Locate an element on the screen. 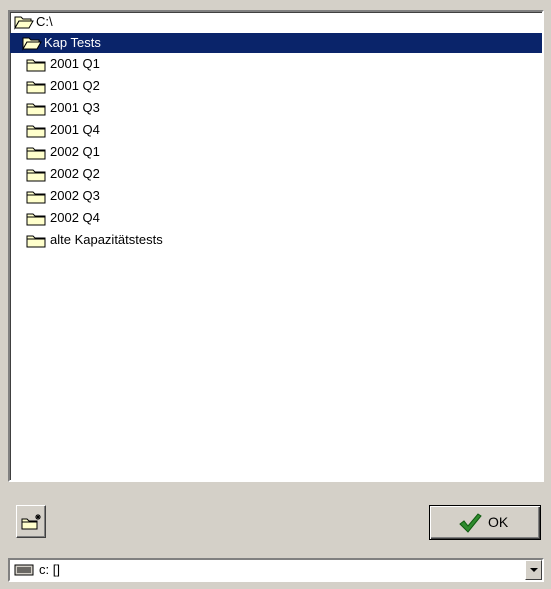  ok-button: OK is located at coordinates (485, 522).